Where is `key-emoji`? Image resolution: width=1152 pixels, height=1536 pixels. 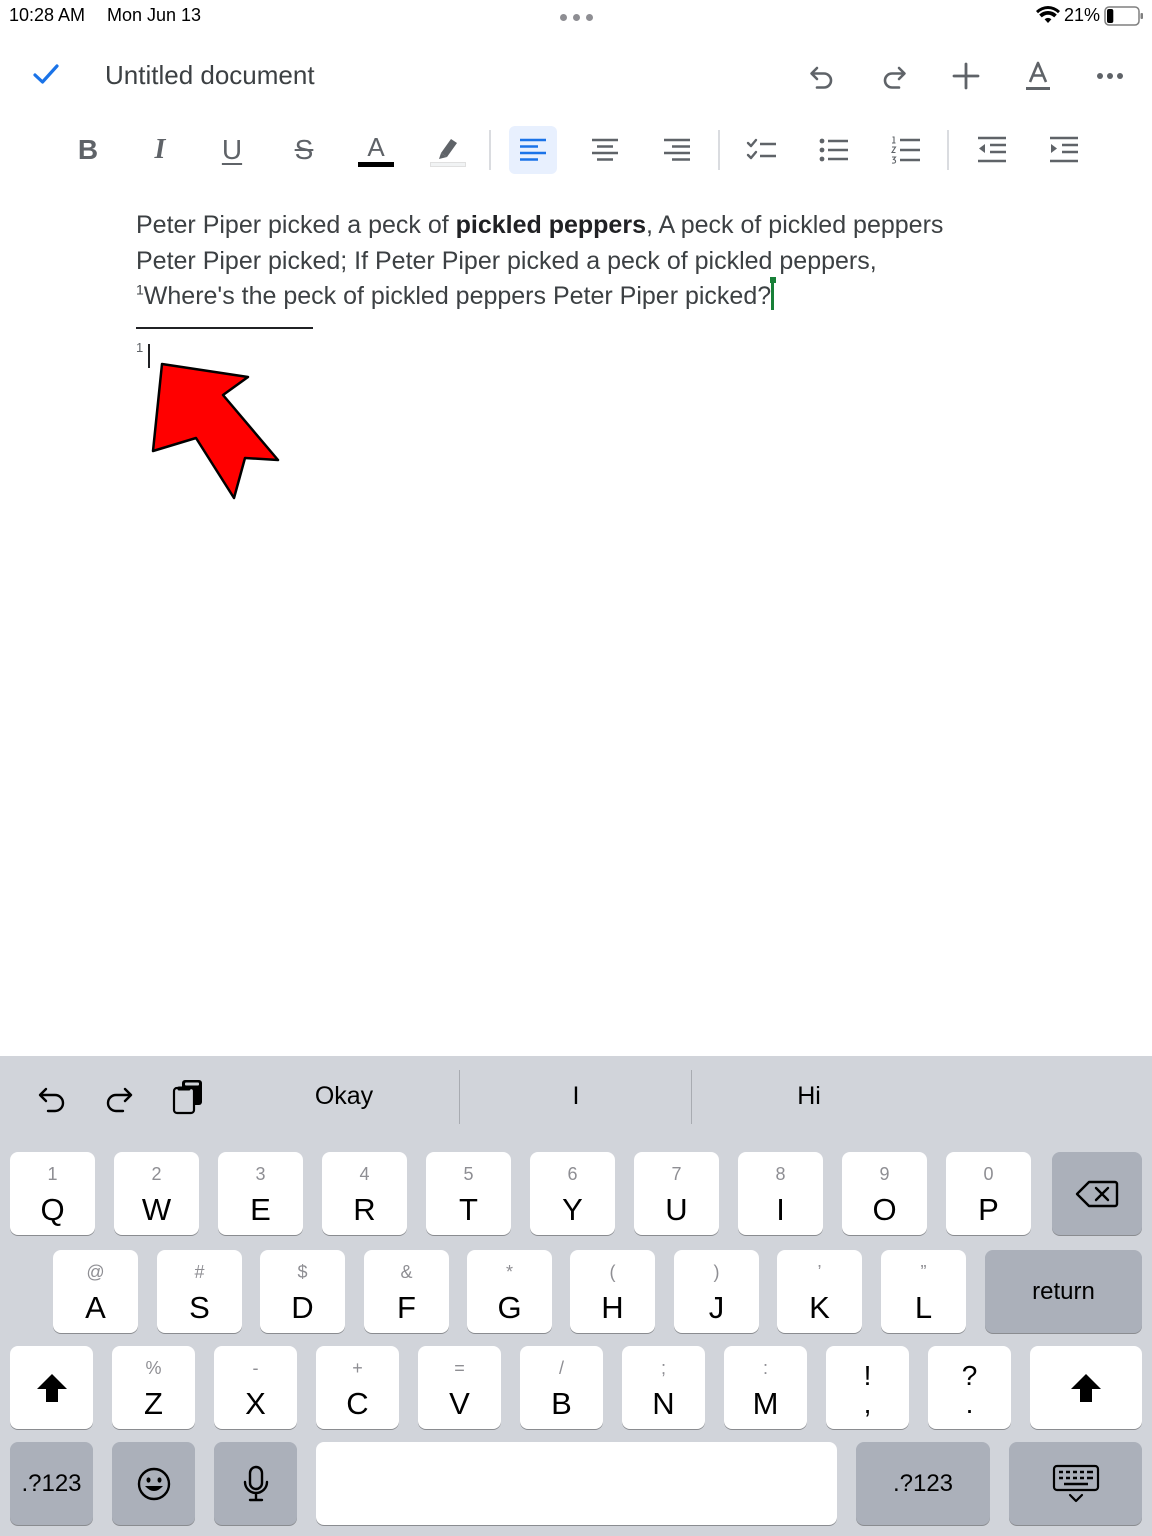
key-emoji is located at coordinates (153, 1483).